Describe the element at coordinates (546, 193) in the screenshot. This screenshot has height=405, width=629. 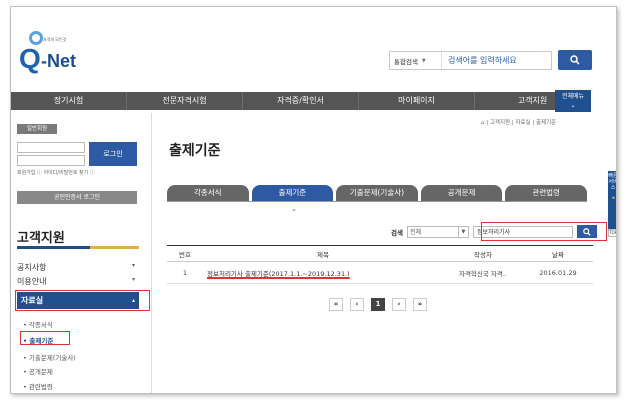
I see `tab-laws: 관련법령` at that location.